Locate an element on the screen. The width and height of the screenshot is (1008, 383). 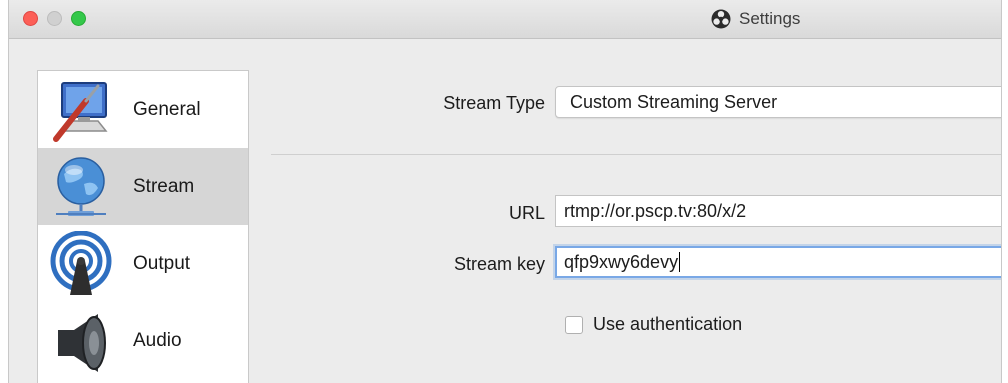
use-authentication-label: Use authentication is located at coordinates (667, 324).